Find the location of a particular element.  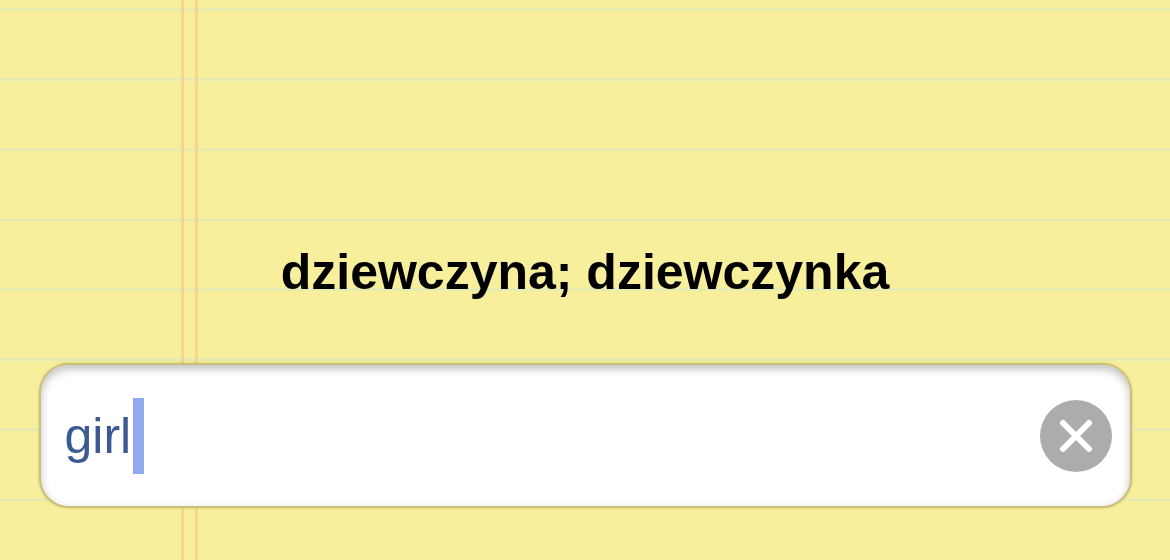

translation-text: dziewczyna; dziewczynka is located at coordinates (585, 272).